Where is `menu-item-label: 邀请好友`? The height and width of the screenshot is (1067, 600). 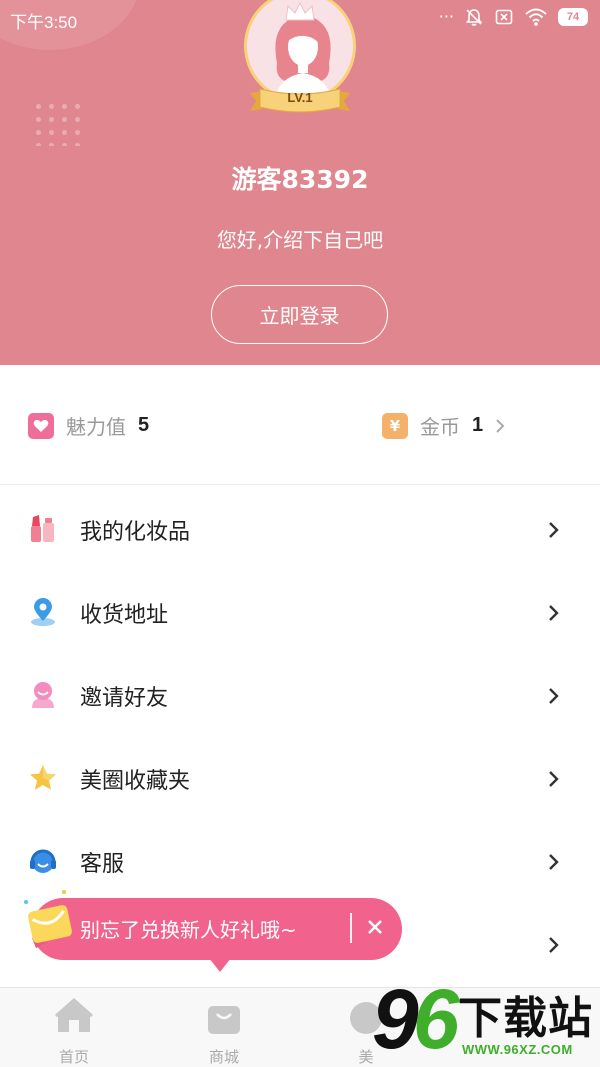
menu-item-label: 邀请好友 is located at coordinates (124, 698).